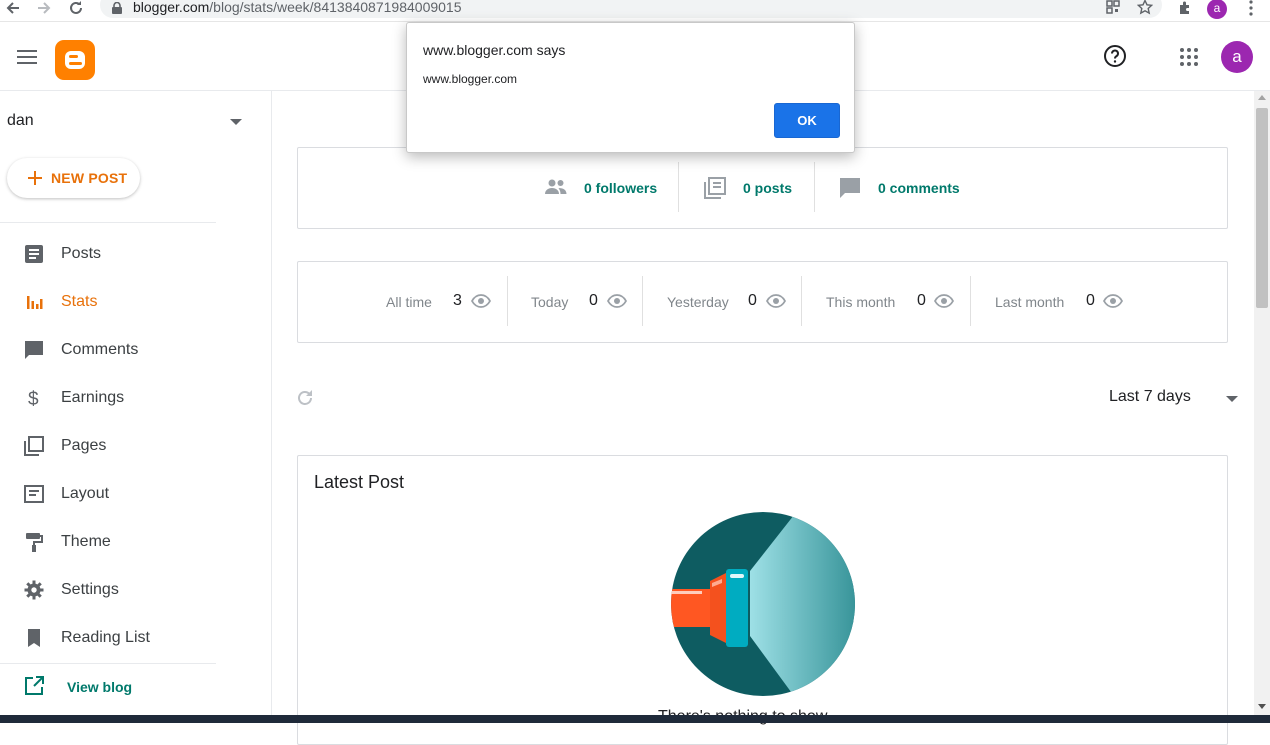 The width and height of the screenshot is (1270, 745). What do you see at coordinates (1145, 7) in the screenshot?
I see `bookmark-star-icon` at bounding box center [1145, 7].